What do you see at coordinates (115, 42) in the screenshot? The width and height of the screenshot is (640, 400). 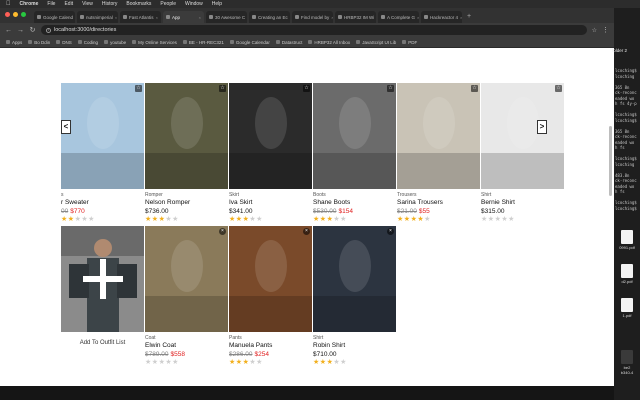 I see `bookmark-item: youtube` at bounding box center [115, 42].